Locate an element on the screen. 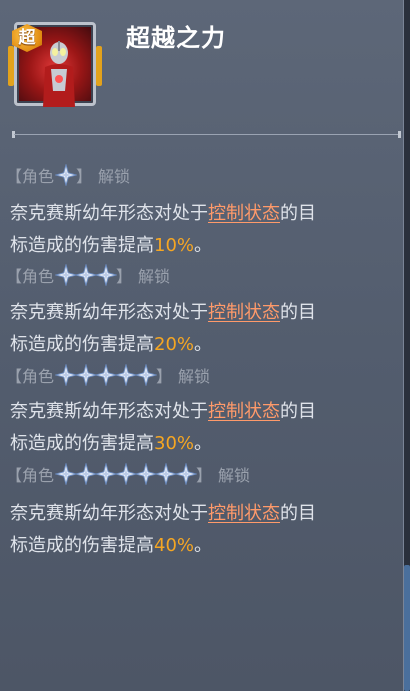 This screenshot has width=410, height=691. bonus-value: 30% is located at coordinates (174, 443).